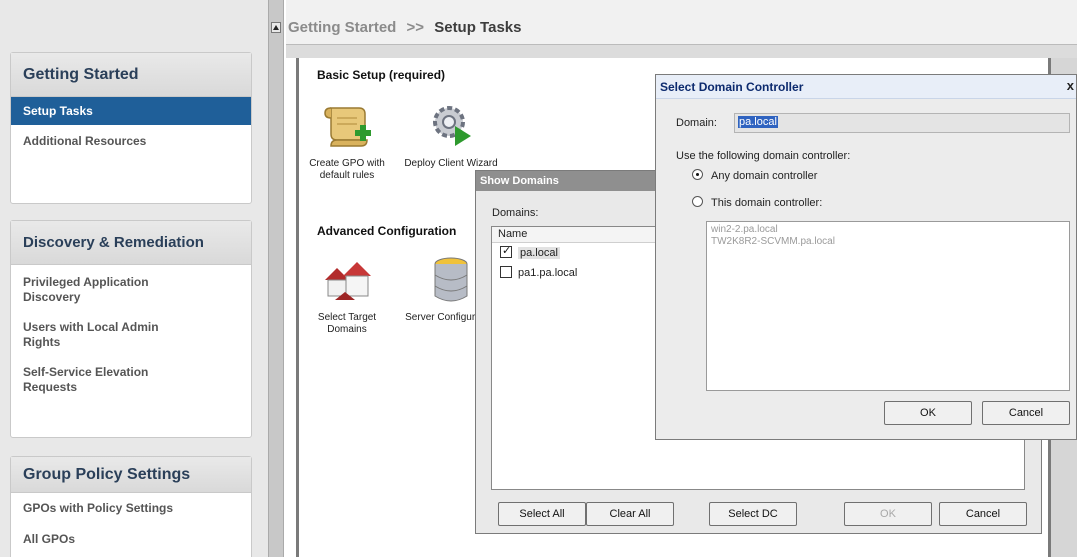  I want to click on domain-field: pa.local, so click(902, 123).